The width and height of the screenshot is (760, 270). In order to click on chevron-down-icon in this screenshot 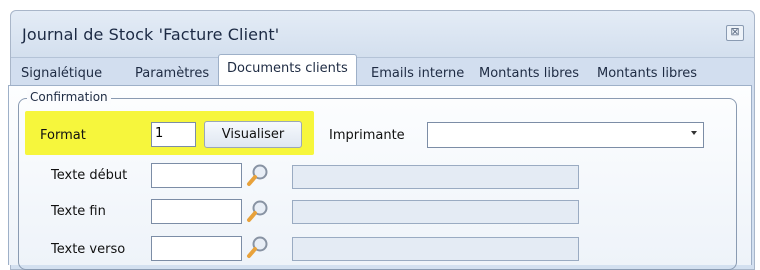, I will do `click(694, 133)`.